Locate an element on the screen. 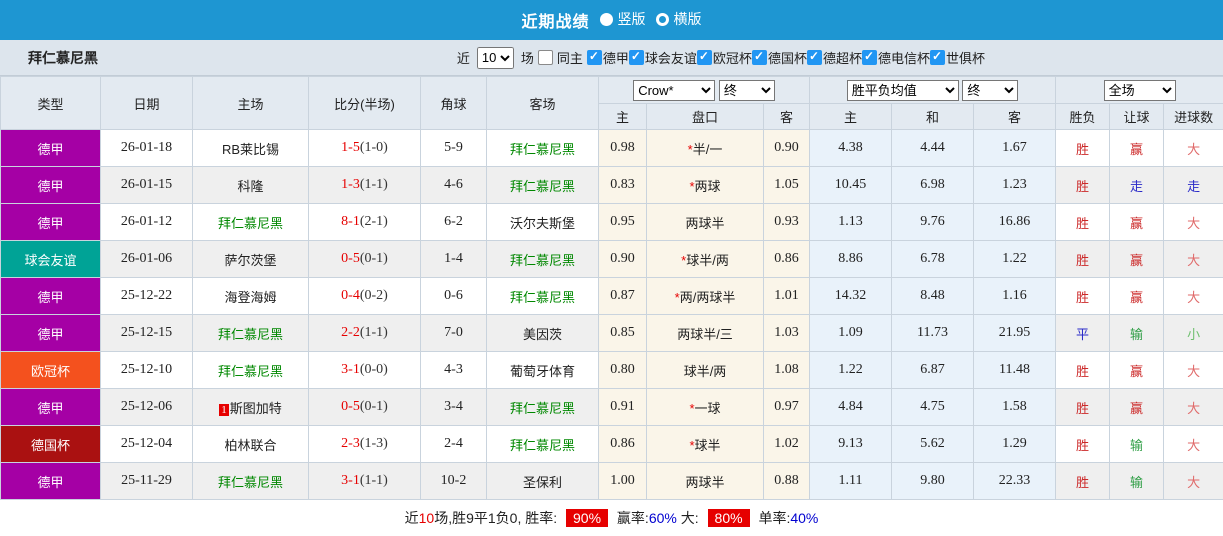  away-team-name: 美因茨 is located at coordinates (542, 334).